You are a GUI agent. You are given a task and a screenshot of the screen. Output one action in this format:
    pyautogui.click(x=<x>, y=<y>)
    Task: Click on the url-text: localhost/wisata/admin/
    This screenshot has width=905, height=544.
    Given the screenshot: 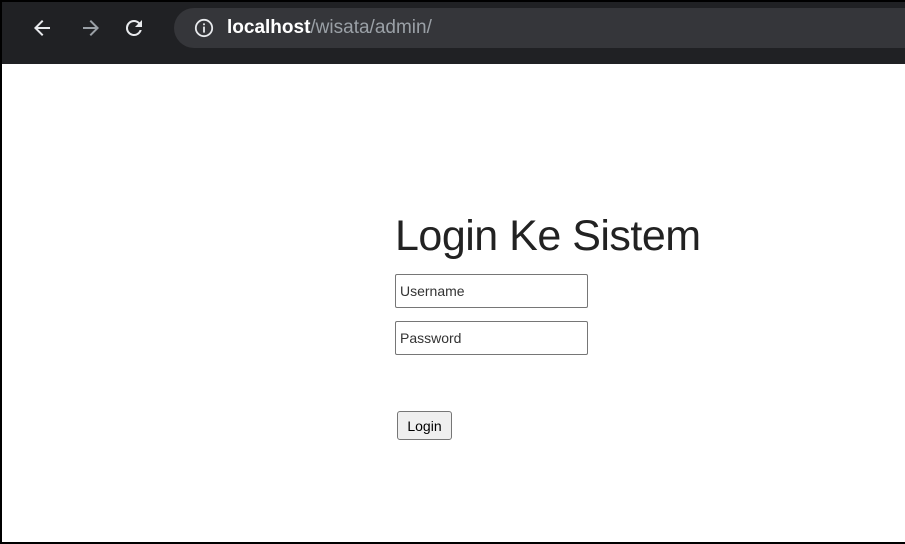 What is the action you would take?
    pyautogui.click(x=329, y=28)
    